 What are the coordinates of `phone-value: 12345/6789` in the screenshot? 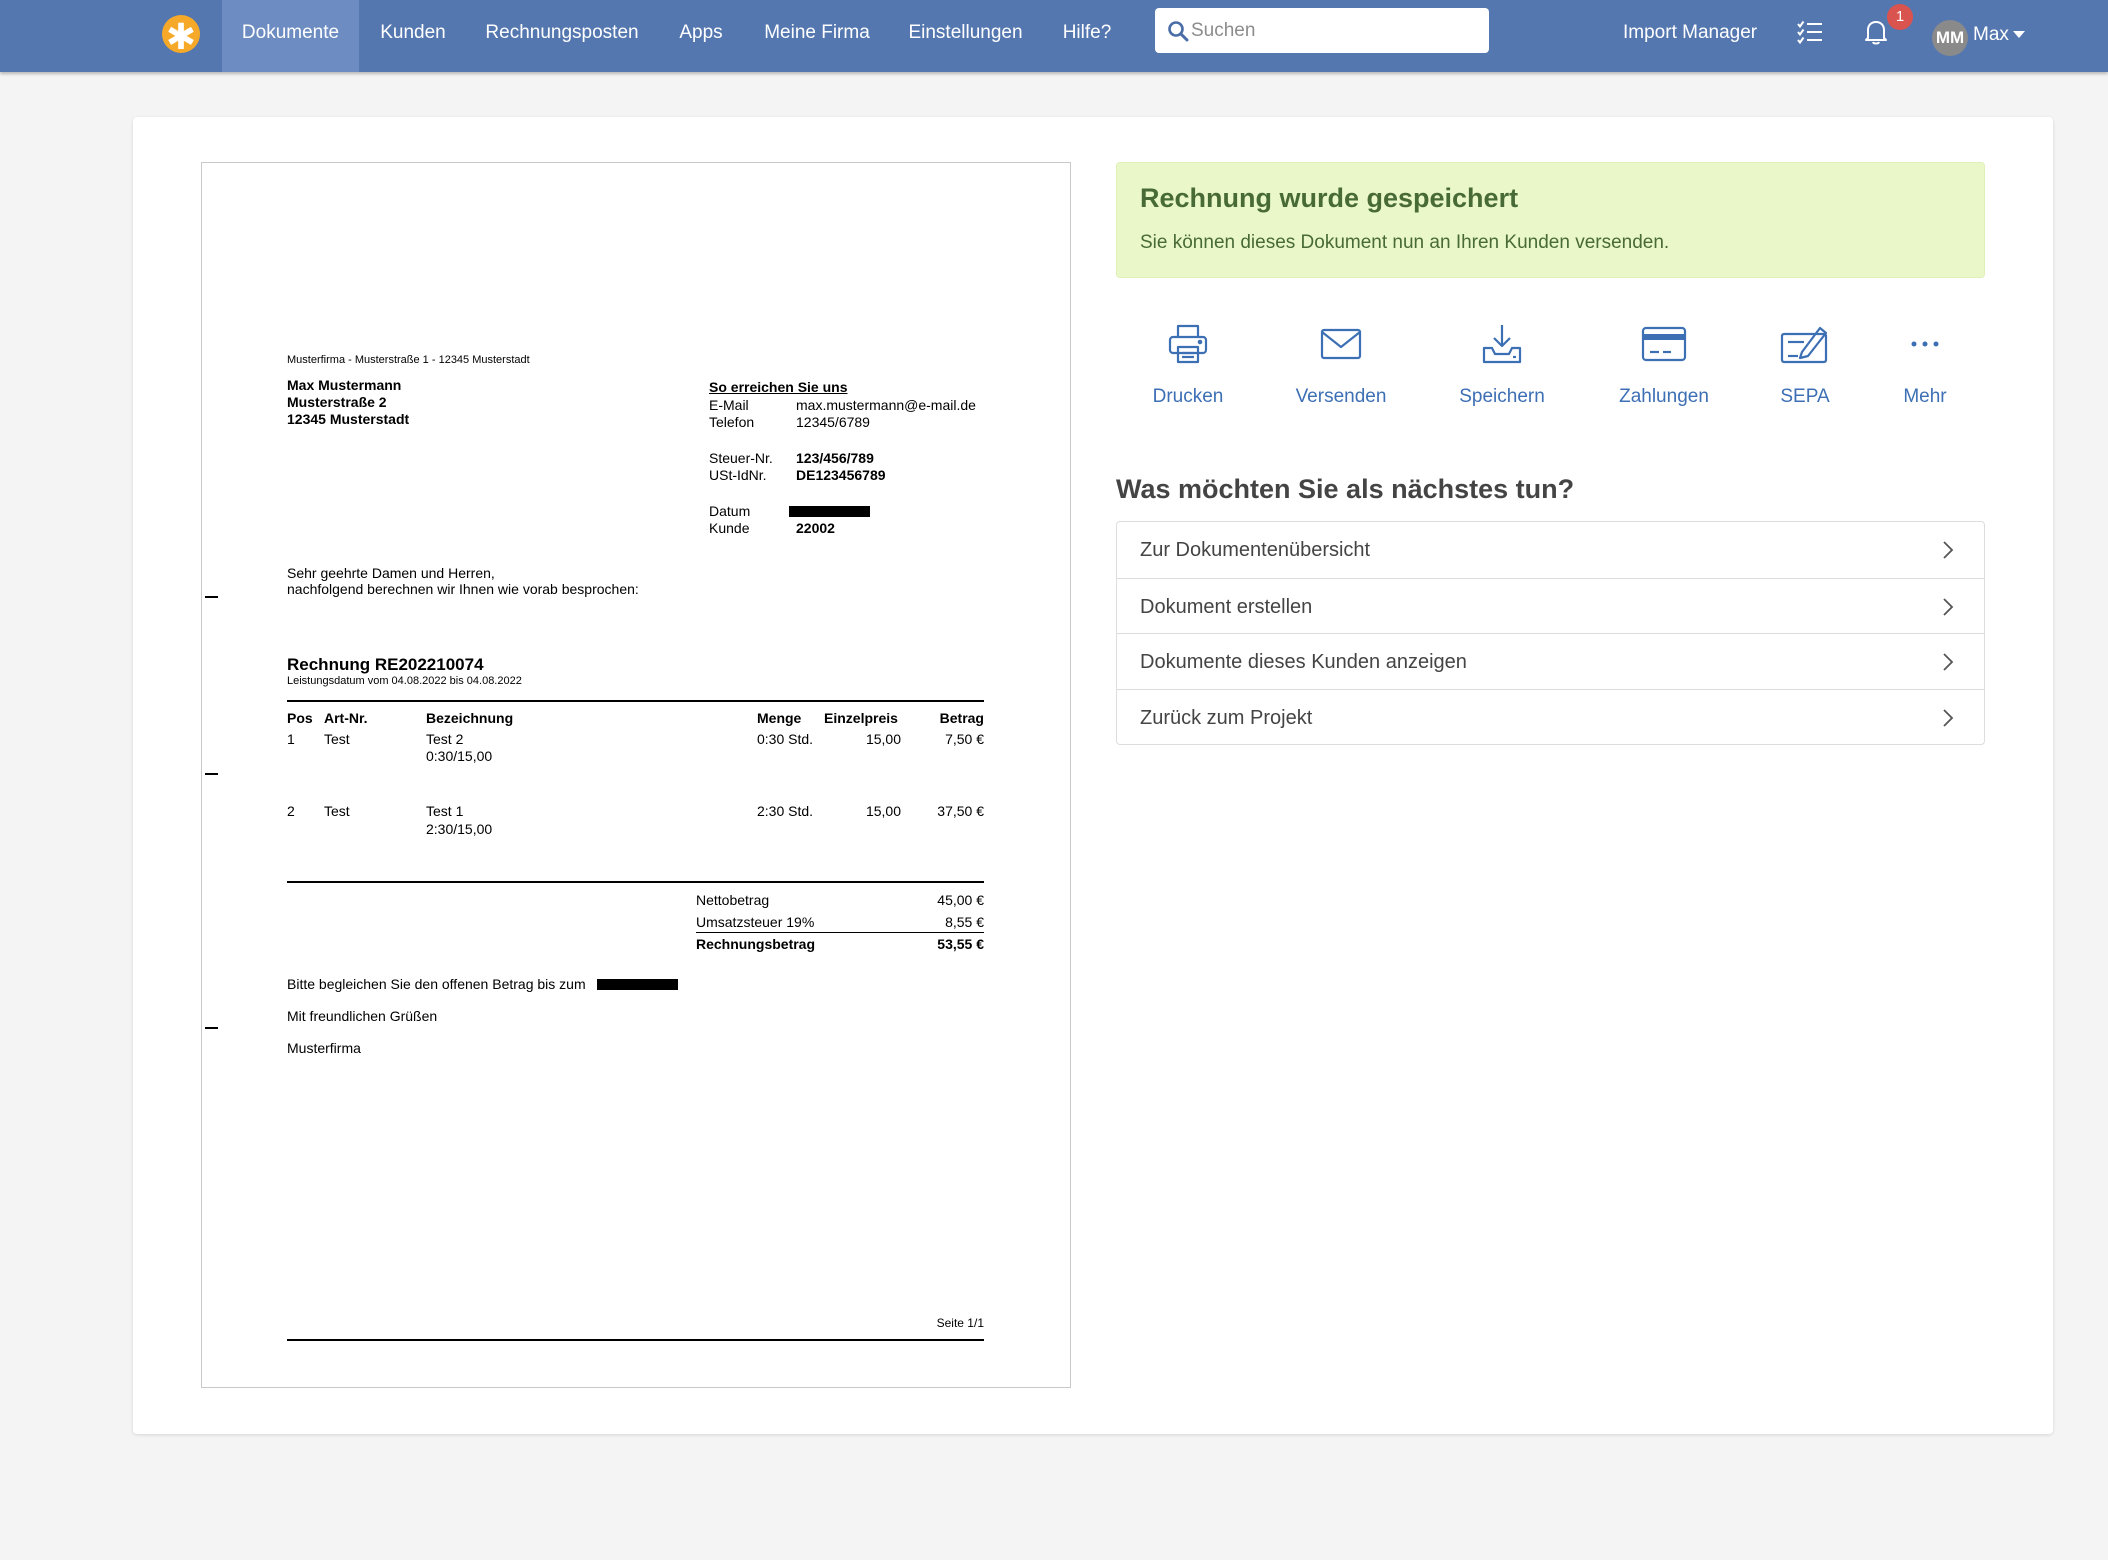 It's located at (833, 422).